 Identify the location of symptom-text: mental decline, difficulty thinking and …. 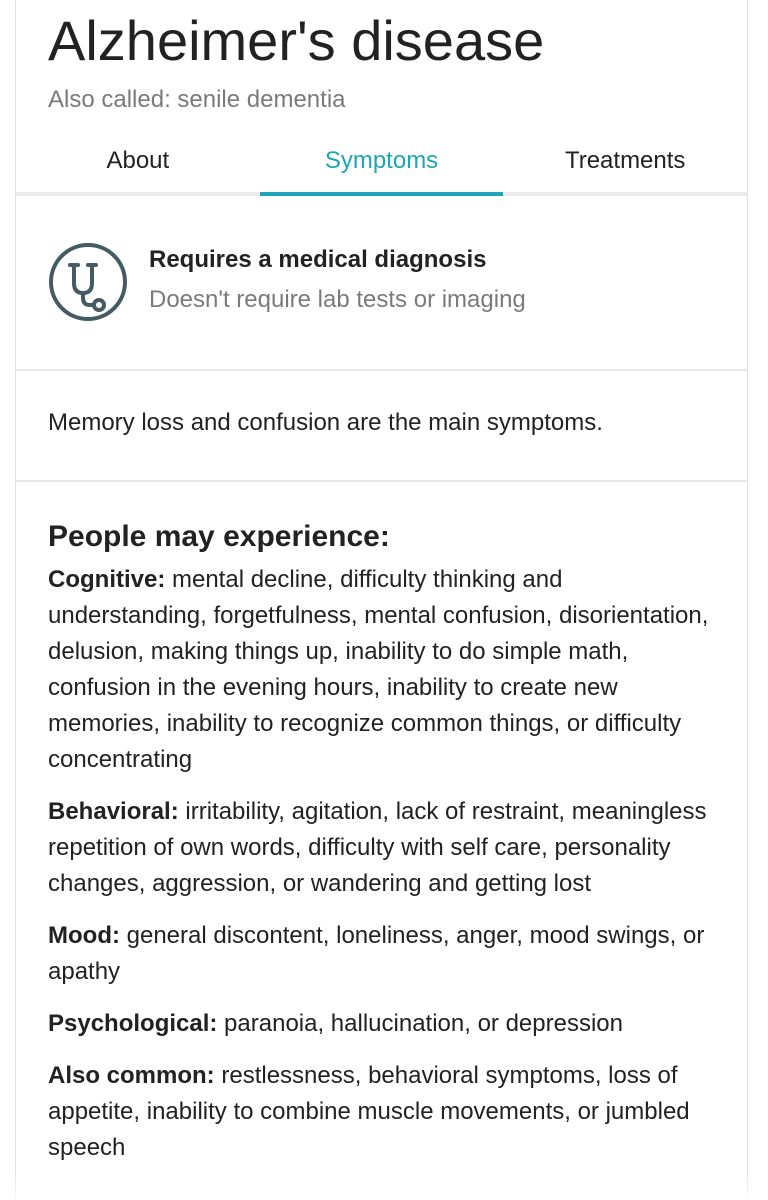
(378, 669).